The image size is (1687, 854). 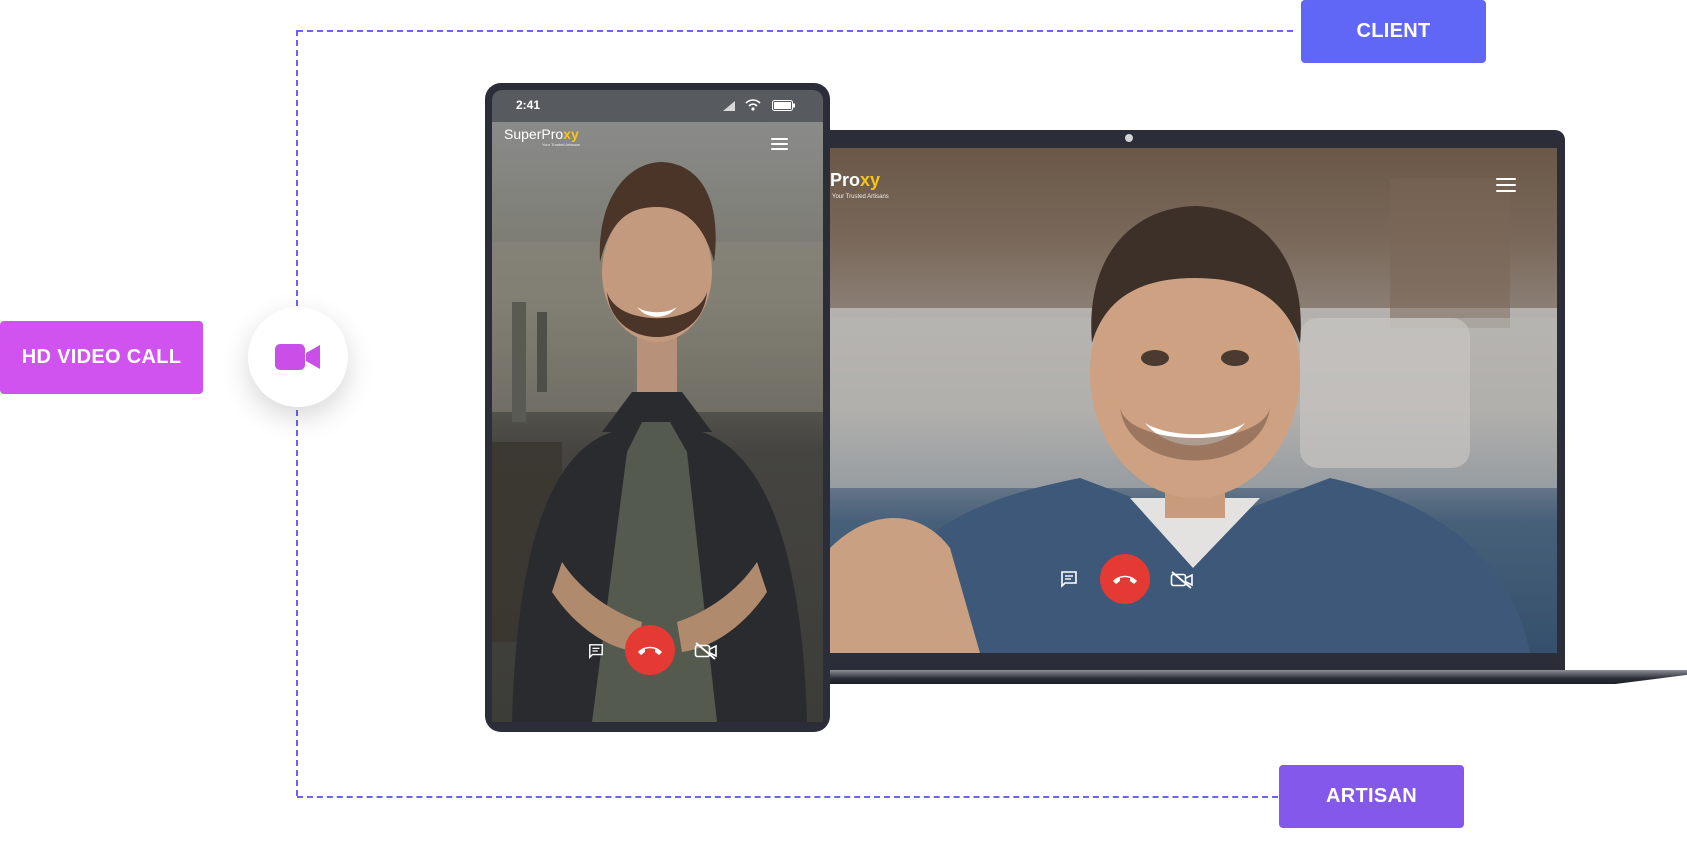 What do you see at coordinates (845, 180) in the screenshot?
I see `laptop-logo-text: Pro` at bounding box center [845, 180].